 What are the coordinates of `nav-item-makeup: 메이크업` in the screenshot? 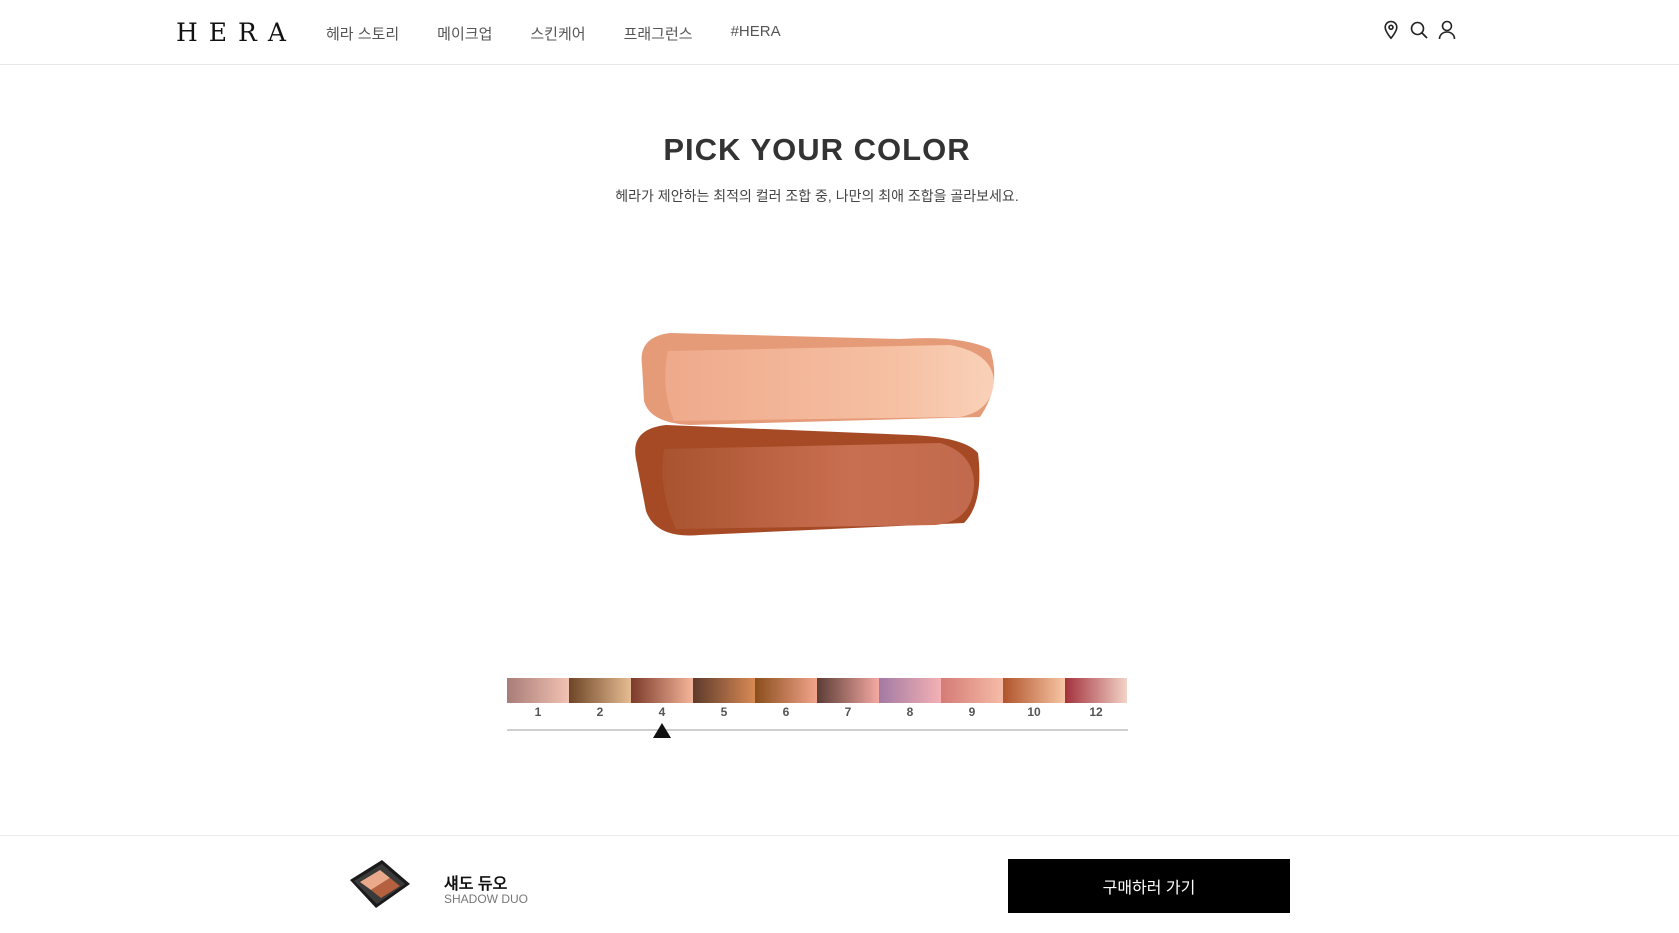 It's located at (464, 33).